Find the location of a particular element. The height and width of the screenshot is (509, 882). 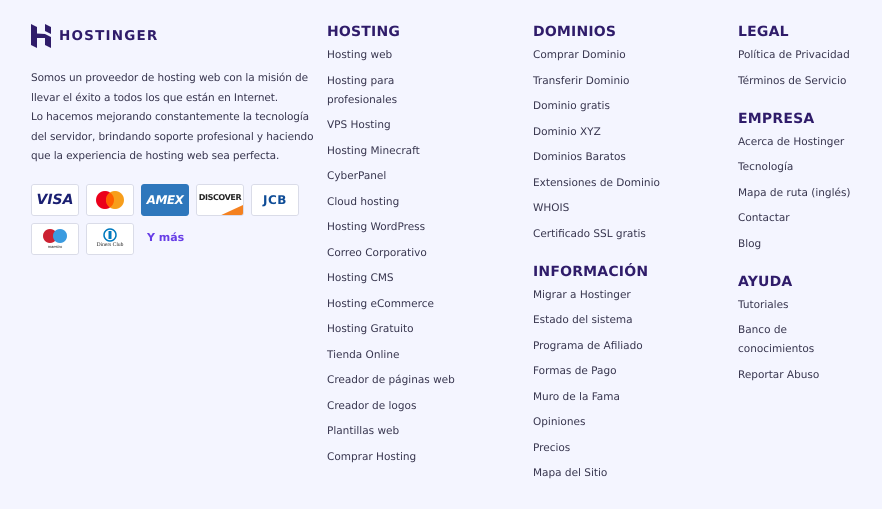

payment-logo is located at coordinates (110, 200).